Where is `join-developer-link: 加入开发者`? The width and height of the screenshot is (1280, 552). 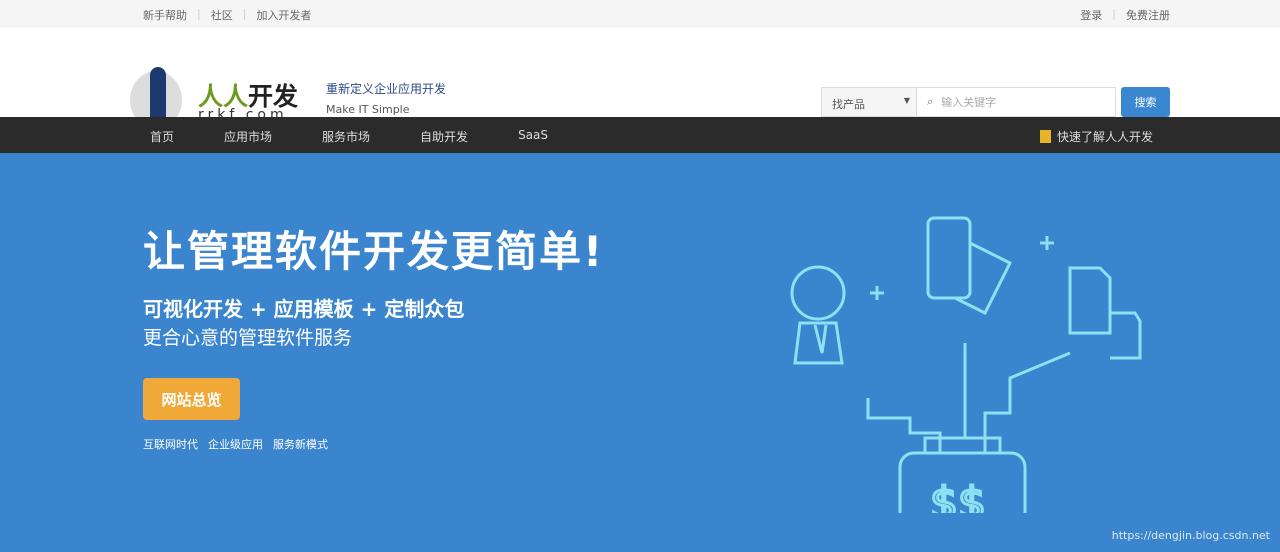
join-developer-link: 加入开发者 is located at coordinates (283, 15).